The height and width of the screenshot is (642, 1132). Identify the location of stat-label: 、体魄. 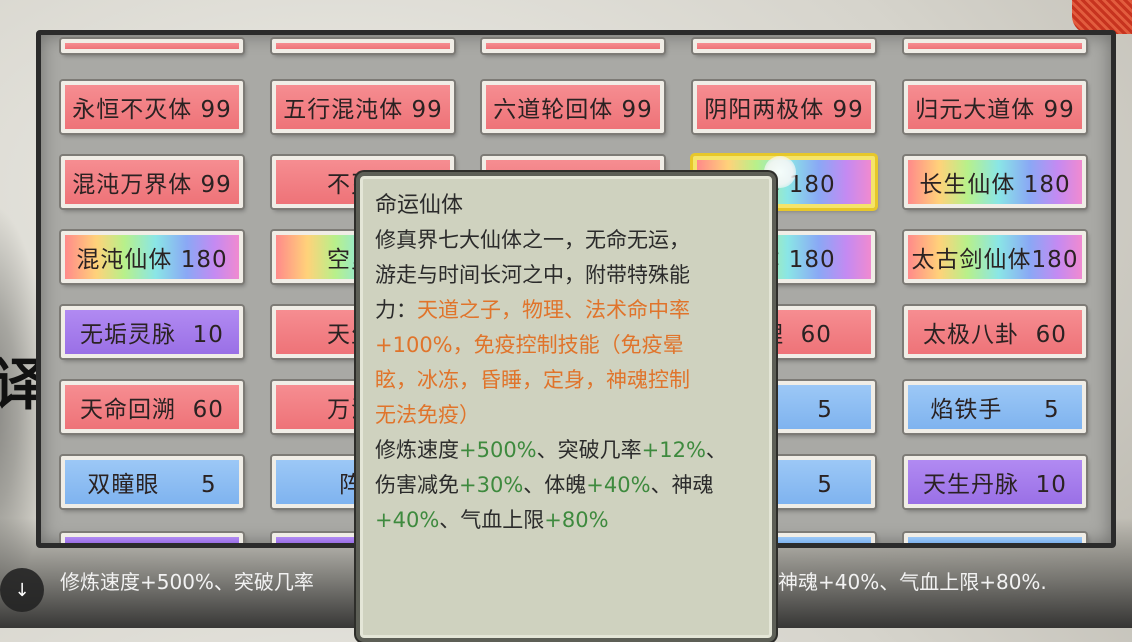
(555, 485).